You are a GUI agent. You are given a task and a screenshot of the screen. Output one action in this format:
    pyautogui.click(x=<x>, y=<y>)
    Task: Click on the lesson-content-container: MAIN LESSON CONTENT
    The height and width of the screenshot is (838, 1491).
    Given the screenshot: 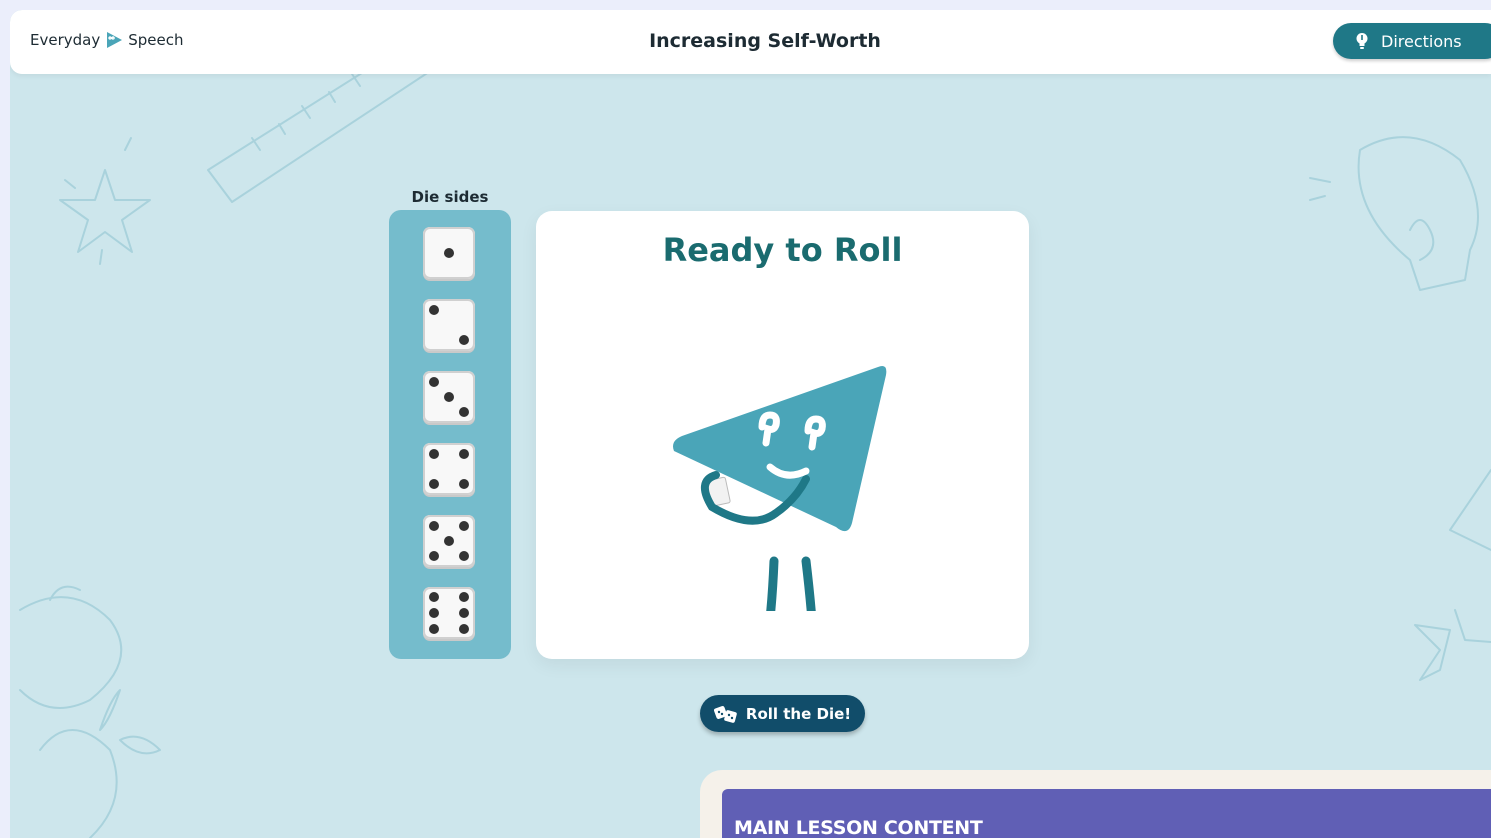 What is the action you would take?
    pyautogui.click(x=1095, y=804)
    